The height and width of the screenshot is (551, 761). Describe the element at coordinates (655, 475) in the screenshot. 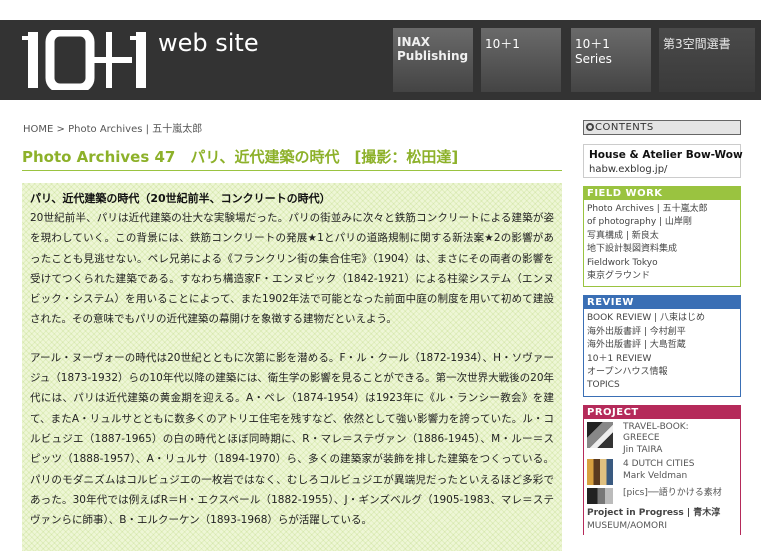

I see `project-line: Mark Veldman` at that location.